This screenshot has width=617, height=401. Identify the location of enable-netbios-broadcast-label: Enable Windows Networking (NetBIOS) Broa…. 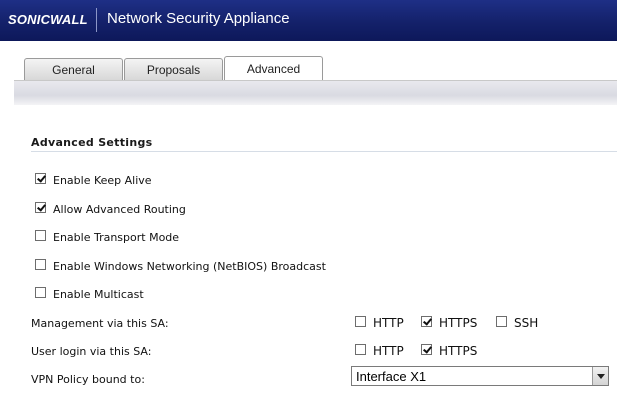
(189, 266).